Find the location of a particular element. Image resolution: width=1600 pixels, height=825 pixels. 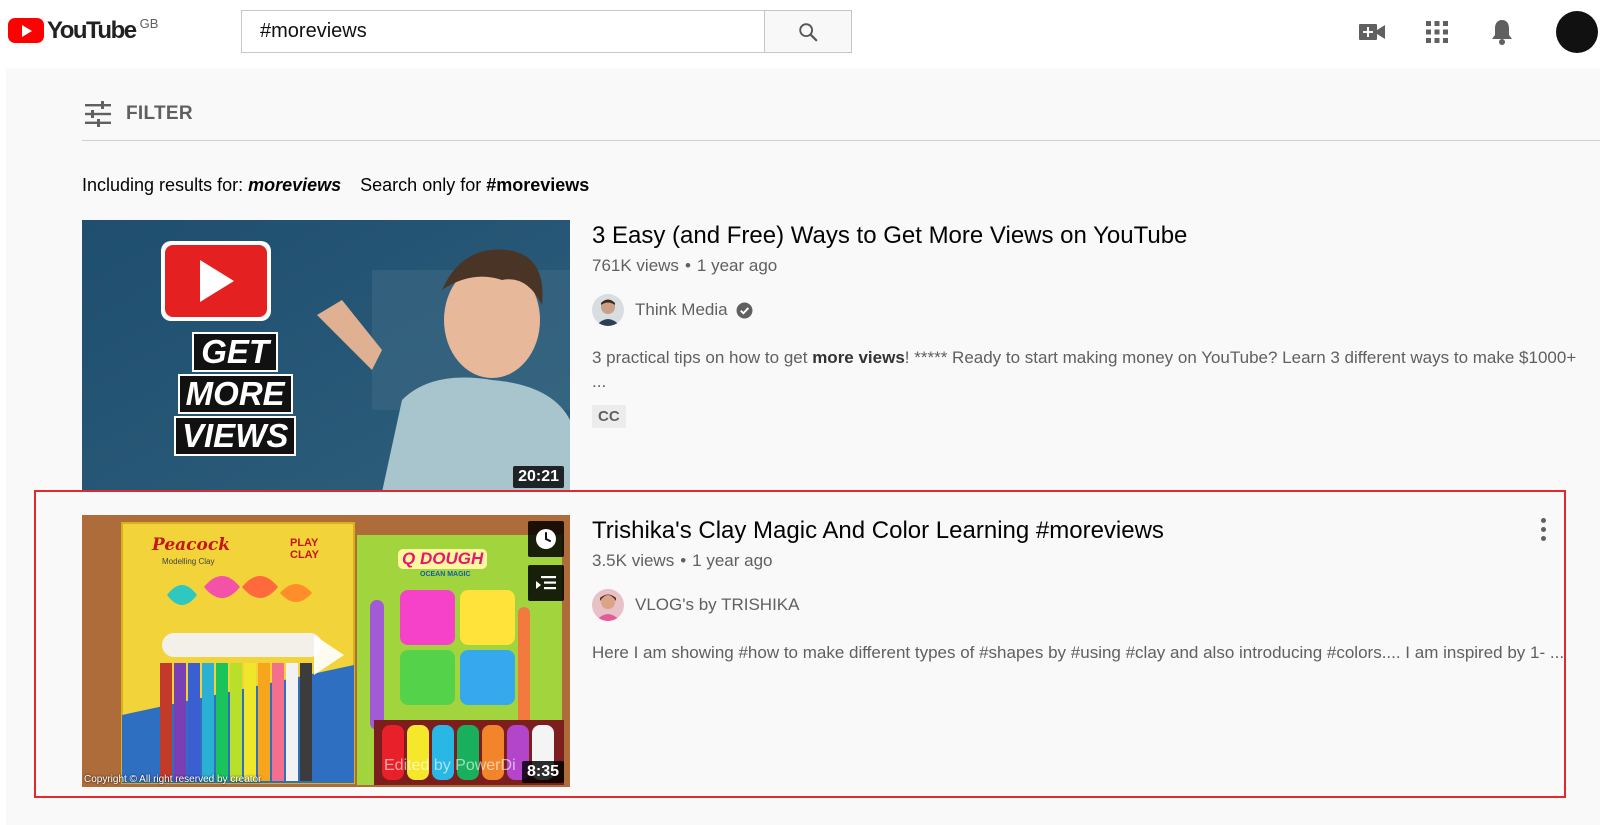

thumb-word-views: VIEWS is located at coordinates (235, 436).